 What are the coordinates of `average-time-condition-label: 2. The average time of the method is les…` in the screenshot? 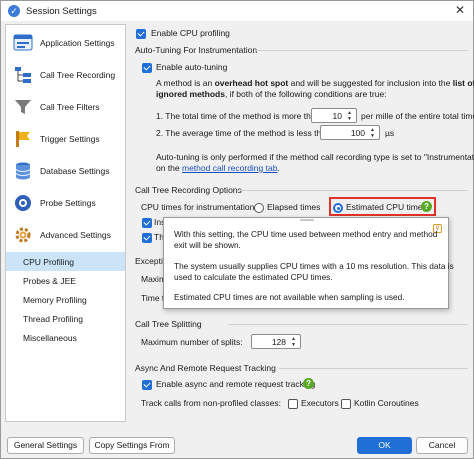 It's located at (243, 133).